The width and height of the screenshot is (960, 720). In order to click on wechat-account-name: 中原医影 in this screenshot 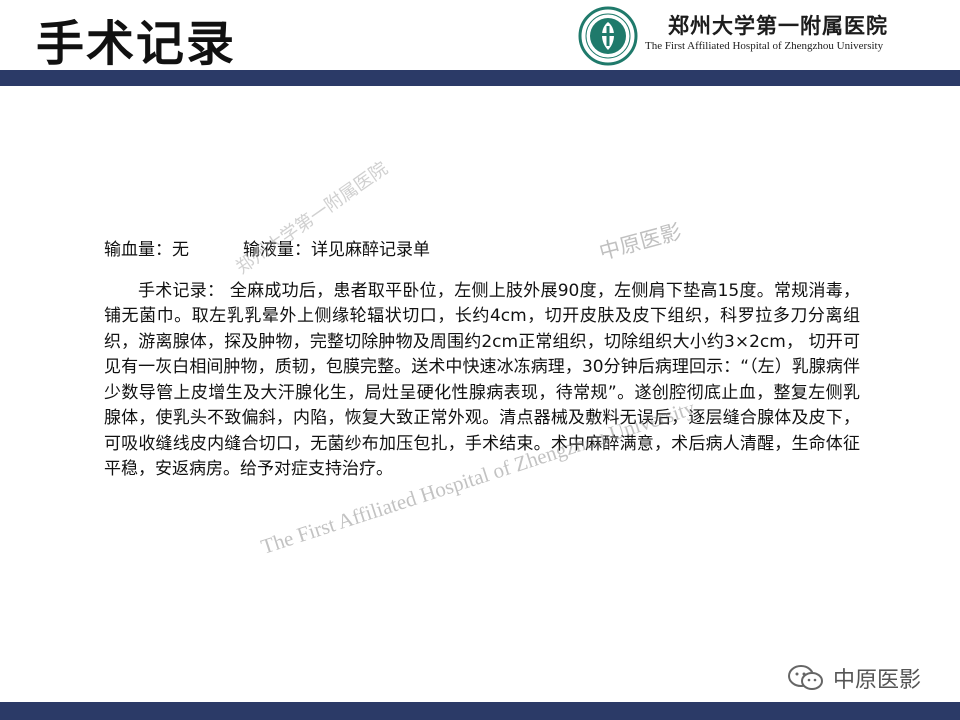, I will do `click(877, 680)`.